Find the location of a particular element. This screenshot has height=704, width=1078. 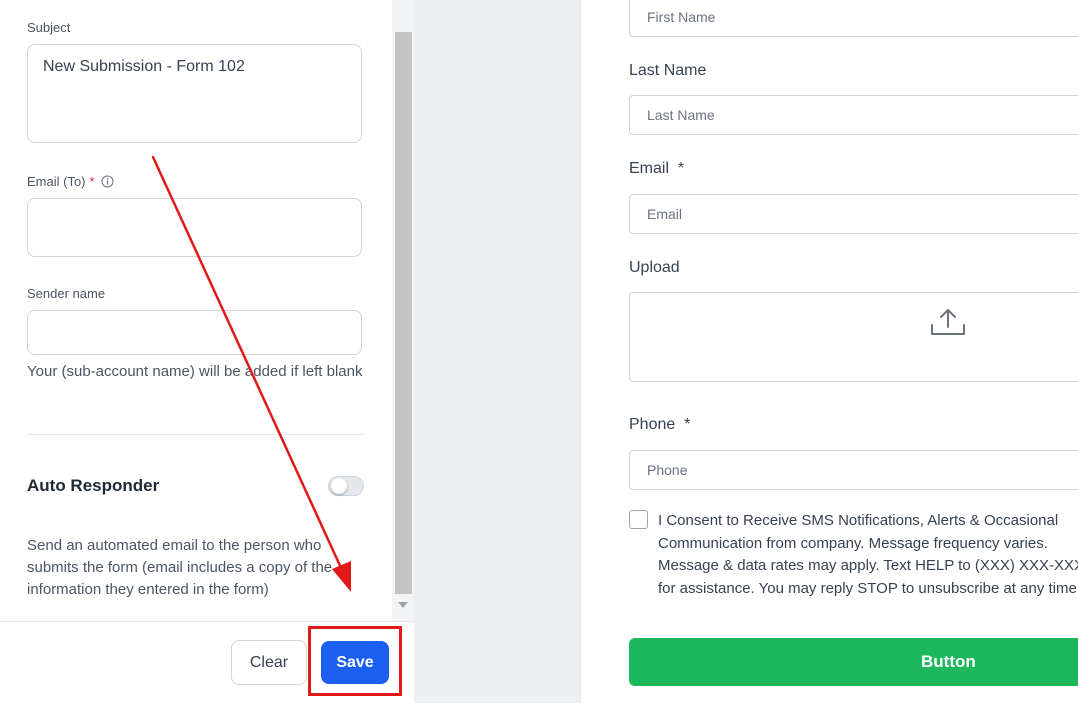

clear-button: Clear is located at coordinates (269, 662).